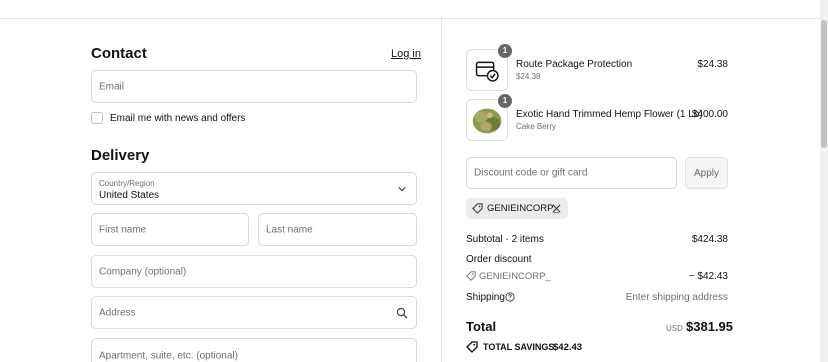  What do you see at coordinates (574, 64) in the screenshot?
I see `item-name: Route Package Protection` at bounding box center [574, 64].